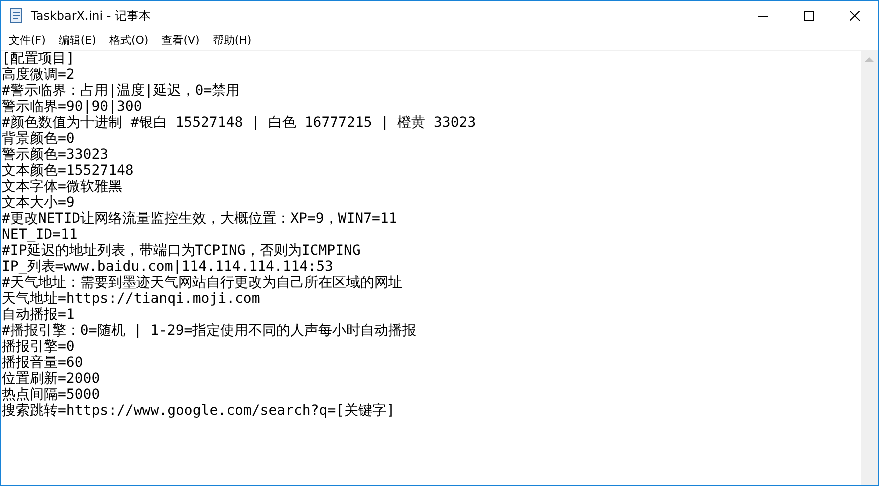 Image resolution: width=879 pixels, height=486 pixels. What do you see at coordinates (72, 107) in the screenshot?
I see `text-line: 警示临界=90|90|300` at bounding box center [72, 107].